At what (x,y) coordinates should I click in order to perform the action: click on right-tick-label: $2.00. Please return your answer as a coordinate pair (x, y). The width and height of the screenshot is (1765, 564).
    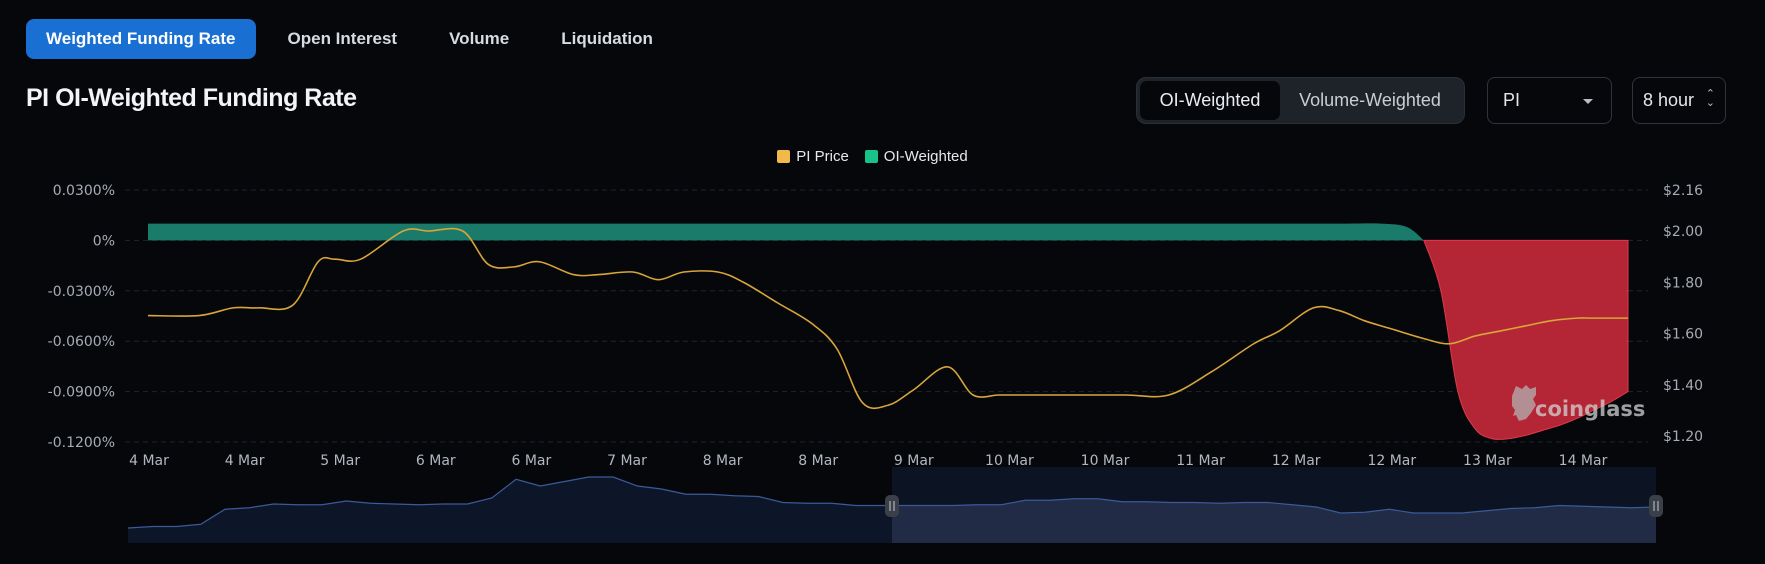
    Looking at the image, I should click on (1683, 232).